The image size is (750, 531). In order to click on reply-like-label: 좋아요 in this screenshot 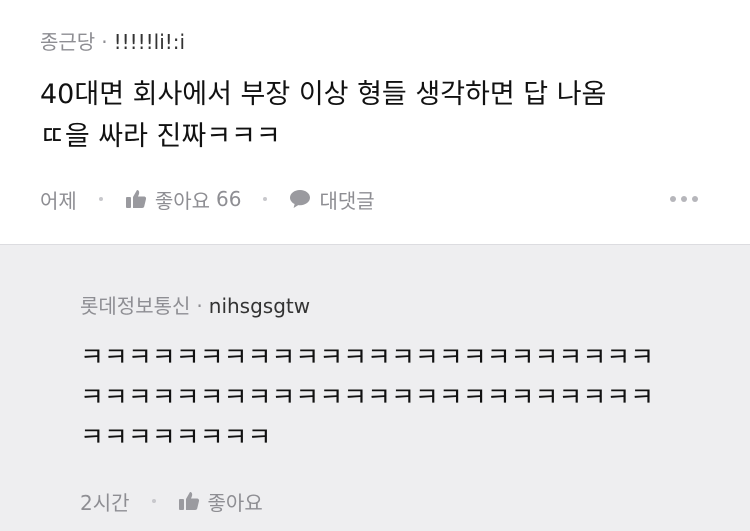, I will do `click(235, 502)`.